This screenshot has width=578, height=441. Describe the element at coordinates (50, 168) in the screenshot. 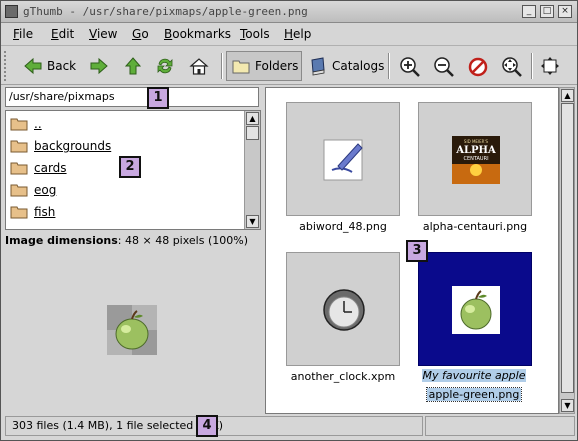

I see `dir-label: cards` at that location.